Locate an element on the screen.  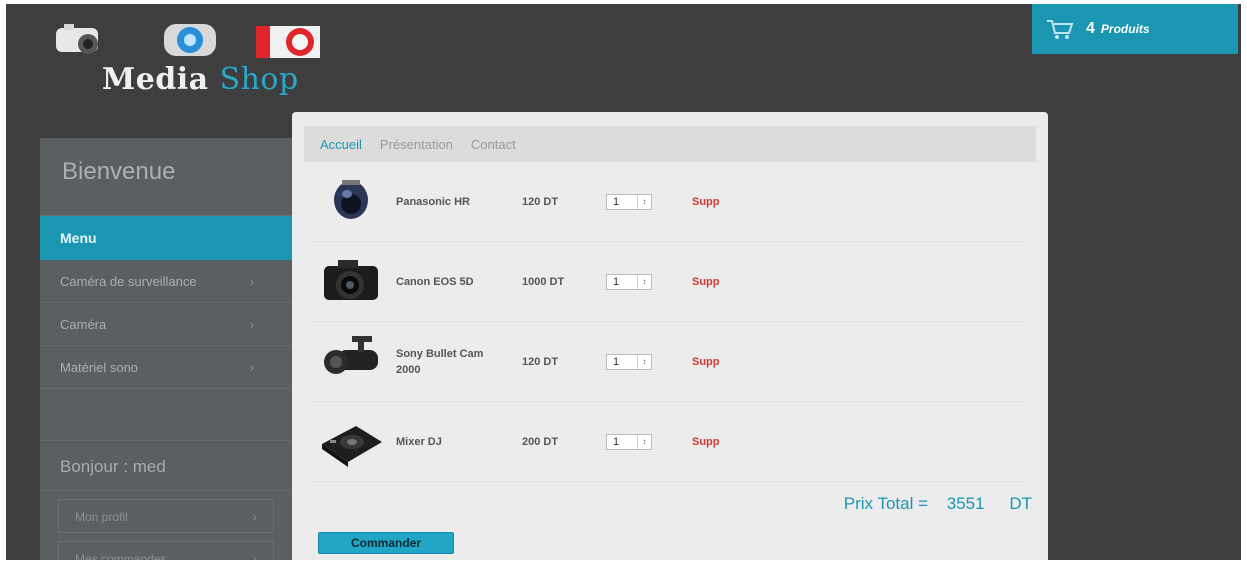
cart-label: Produits is located at coordinates (1125, 29).